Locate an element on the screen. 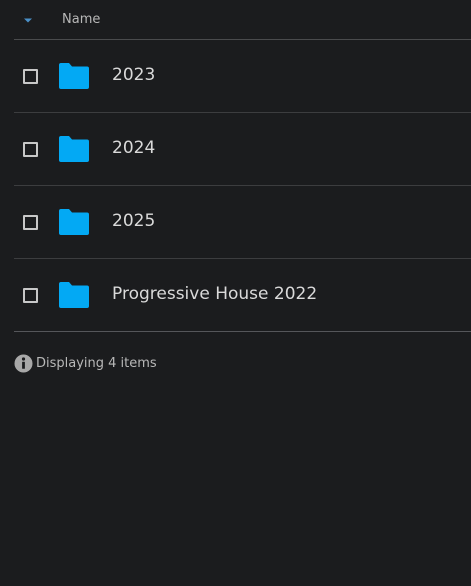 The image size is (471, 586). list-item: 2023 is located at coordinates (242, 76).